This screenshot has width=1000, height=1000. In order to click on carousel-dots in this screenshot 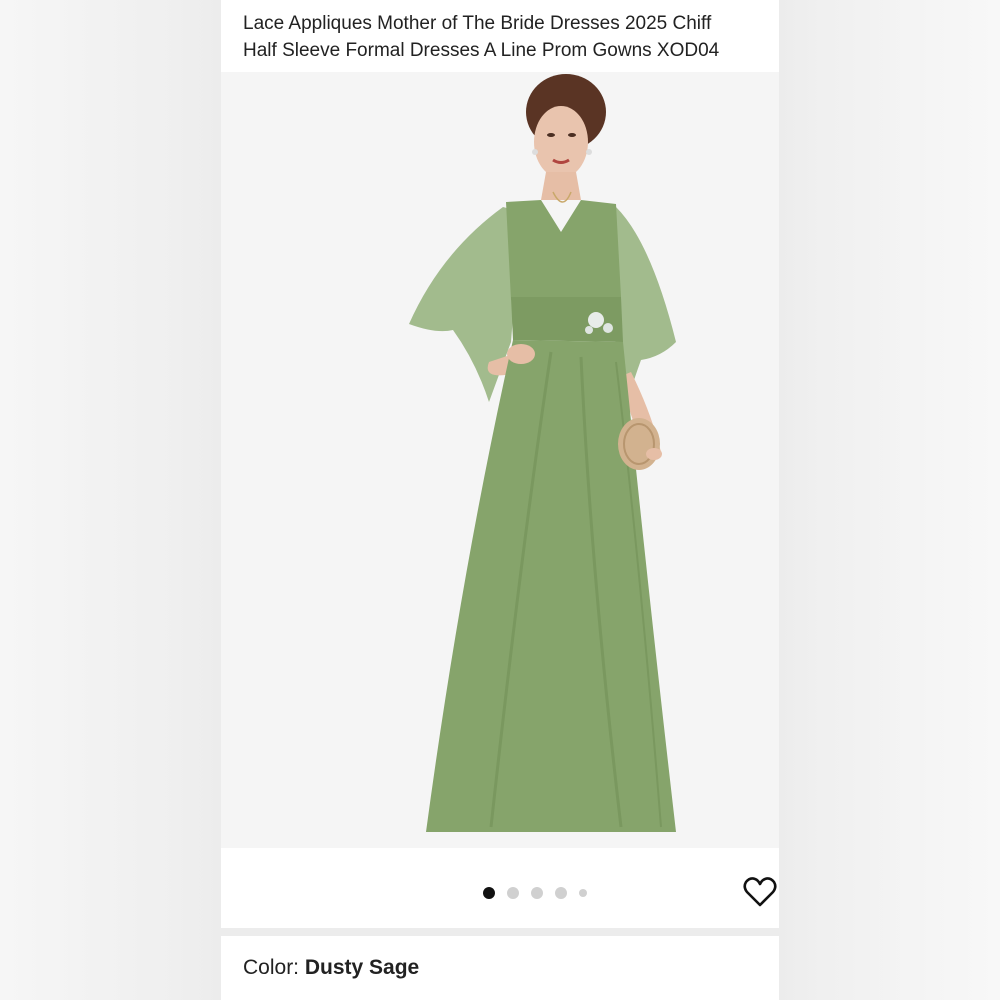, I will do `click(535, 893)`.